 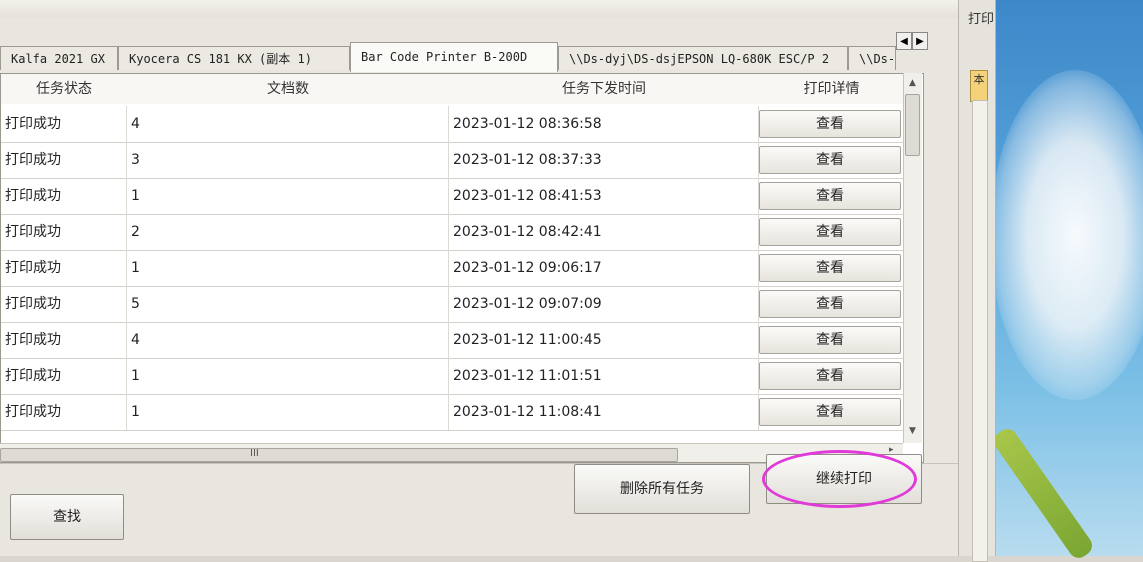 I want to click on table-row: 打印成功 4 2023-01-12 08:36:58 查看, so click(x=453, y=124).